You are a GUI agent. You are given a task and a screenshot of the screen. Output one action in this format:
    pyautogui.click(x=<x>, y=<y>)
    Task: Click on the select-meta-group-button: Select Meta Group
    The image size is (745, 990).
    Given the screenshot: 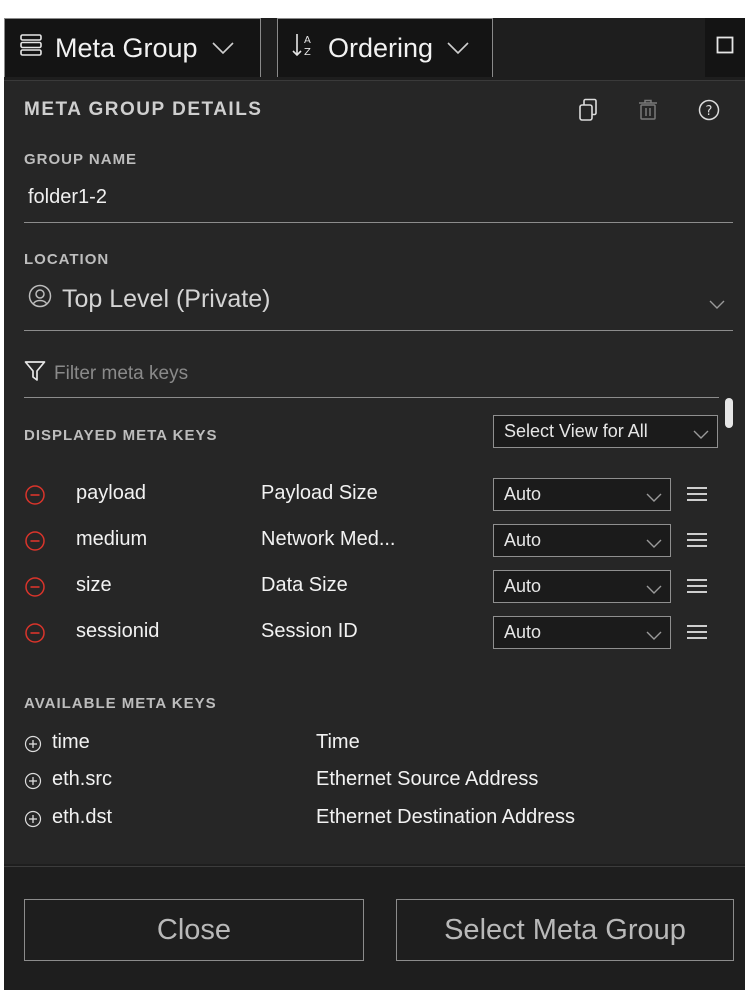 What is the action you would take?
    pyautogui.click(x=565, y=930)
    